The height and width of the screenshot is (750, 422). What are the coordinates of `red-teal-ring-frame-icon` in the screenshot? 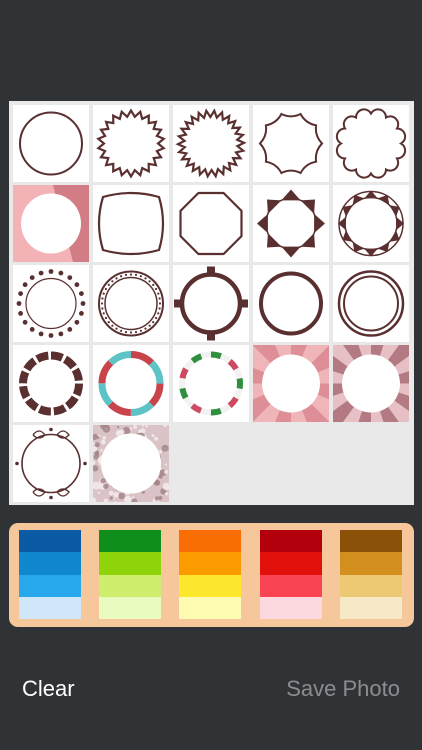 It's located at (131, 383).